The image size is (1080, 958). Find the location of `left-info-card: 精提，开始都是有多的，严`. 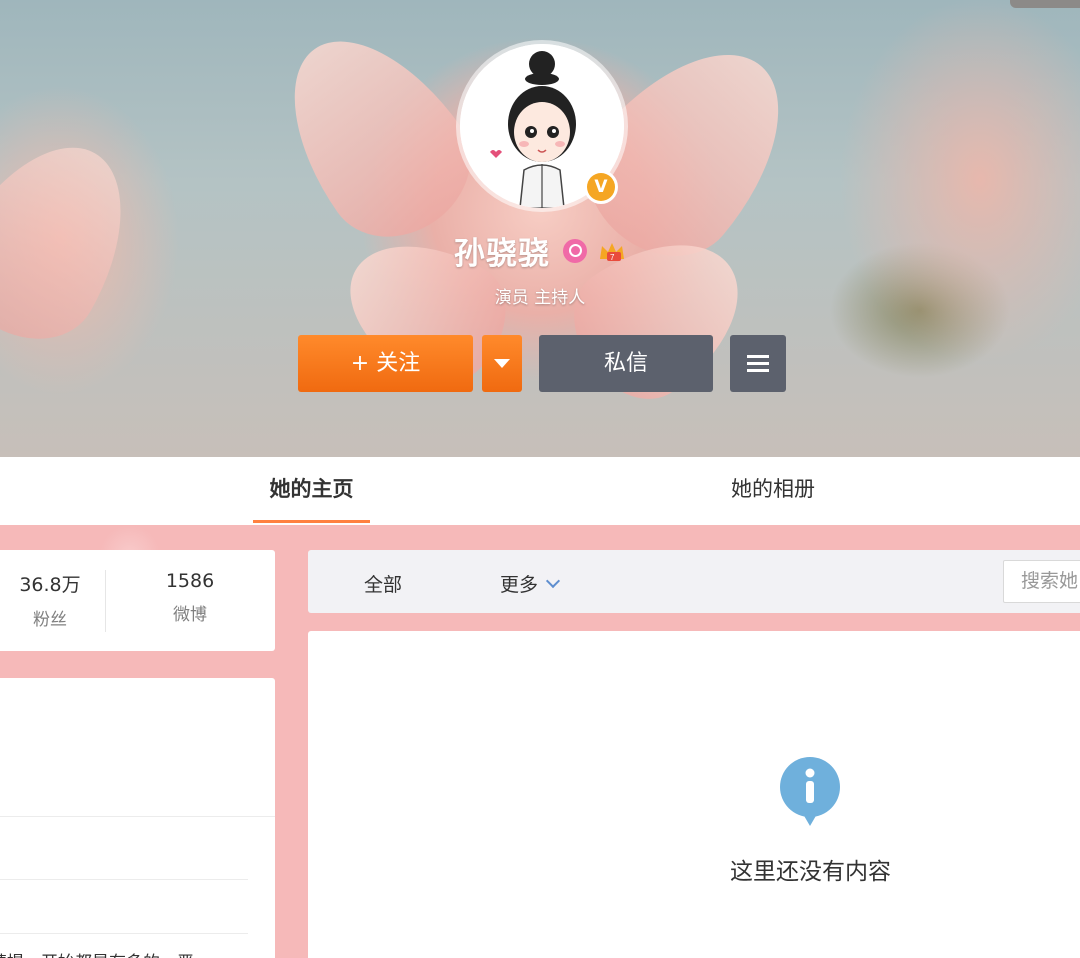

left-info-card: 精提，开始都是有多的，严 is located at coordinates (137, 818).